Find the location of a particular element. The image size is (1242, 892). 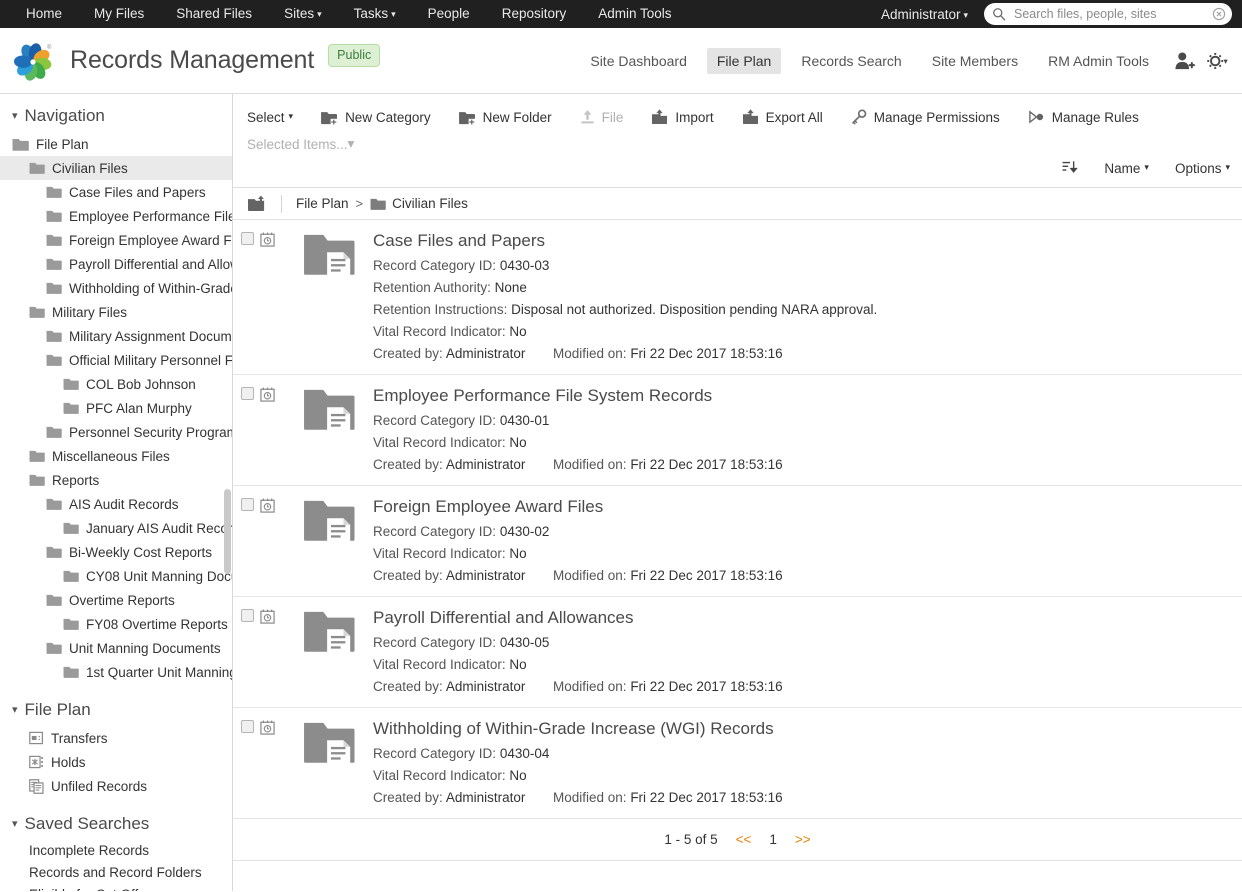

tree-item-overtime-reports: Overtime Reports is located at coordinates (116, 600).